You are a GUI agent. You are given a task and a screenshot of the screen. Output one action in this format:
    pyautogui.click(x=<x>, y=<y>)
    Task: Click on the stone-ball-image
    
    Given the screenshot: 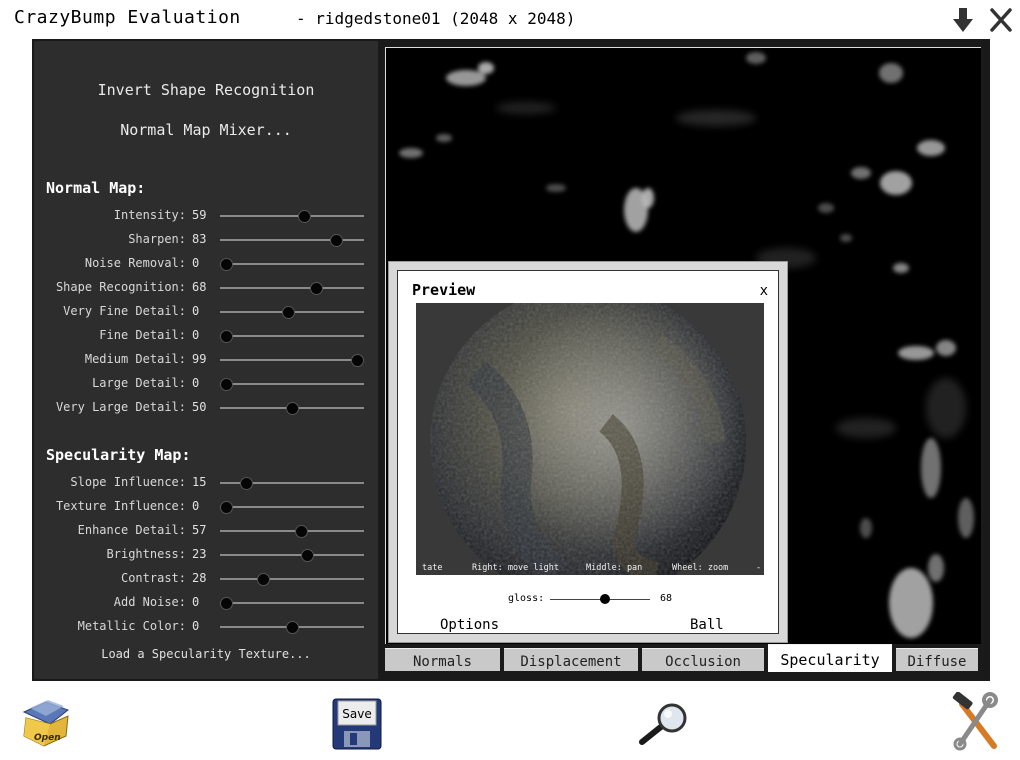 What is the action you would take?
    pyautogui.click(x=590, y=439)
    